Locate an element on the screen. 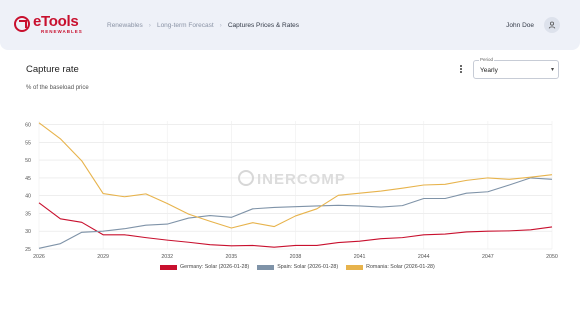 The width and height of the screenshot is (580, 329). y-tick-label: 40 is located at coordinates (28, 197).